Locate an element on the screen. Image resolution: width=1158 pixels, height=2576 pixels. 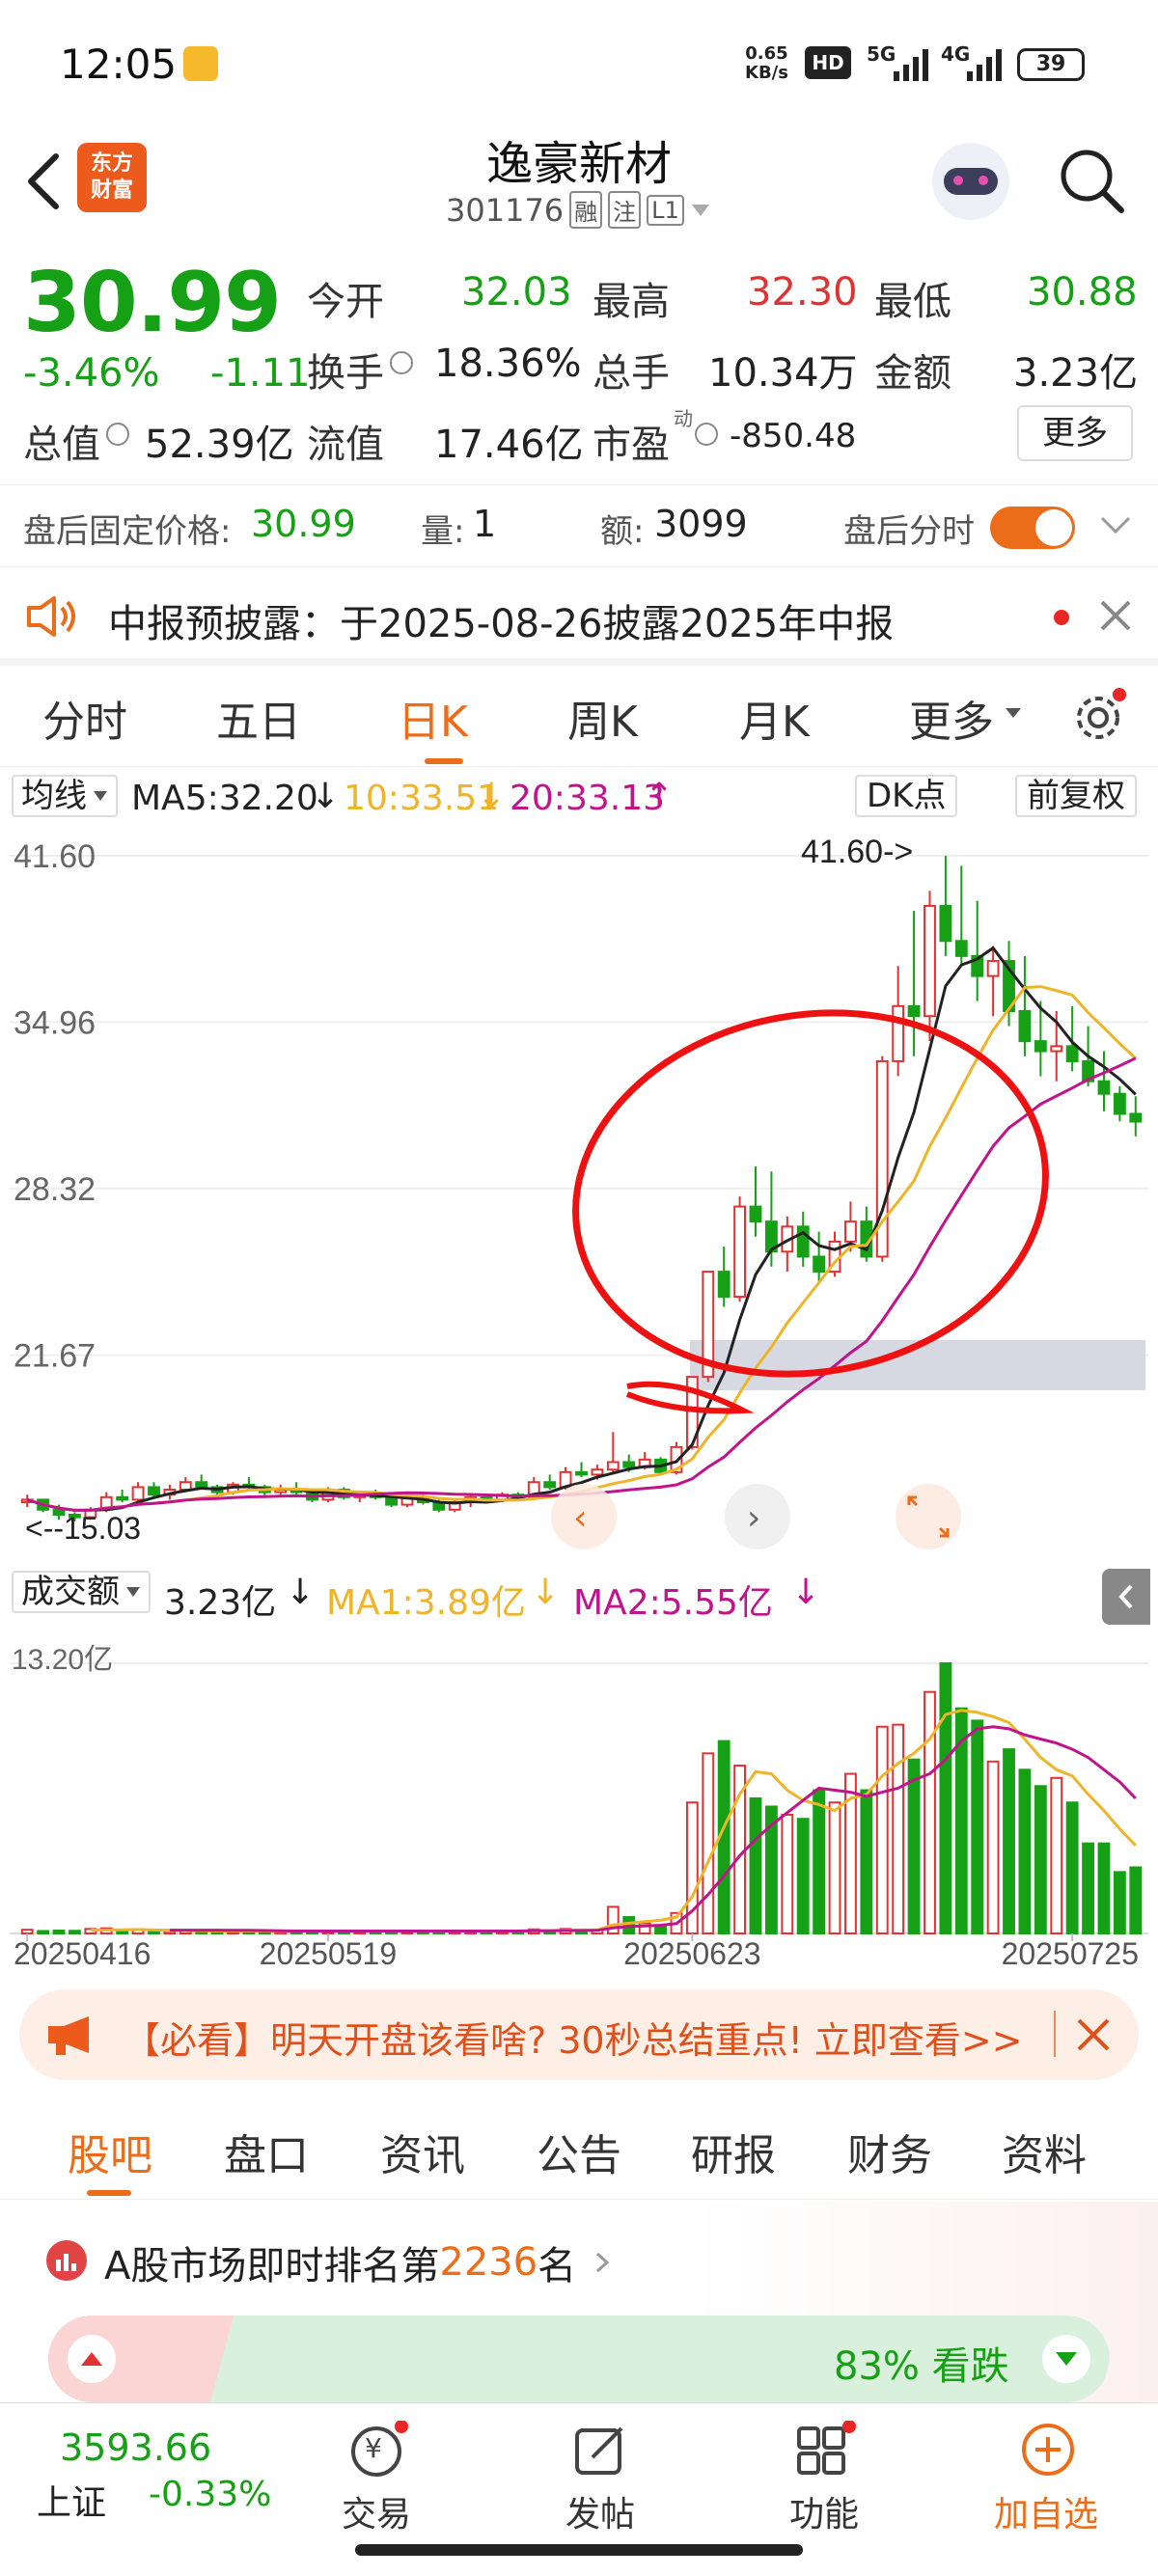
ma20-value: 20:33.13 is located at coordinates (587, 799).